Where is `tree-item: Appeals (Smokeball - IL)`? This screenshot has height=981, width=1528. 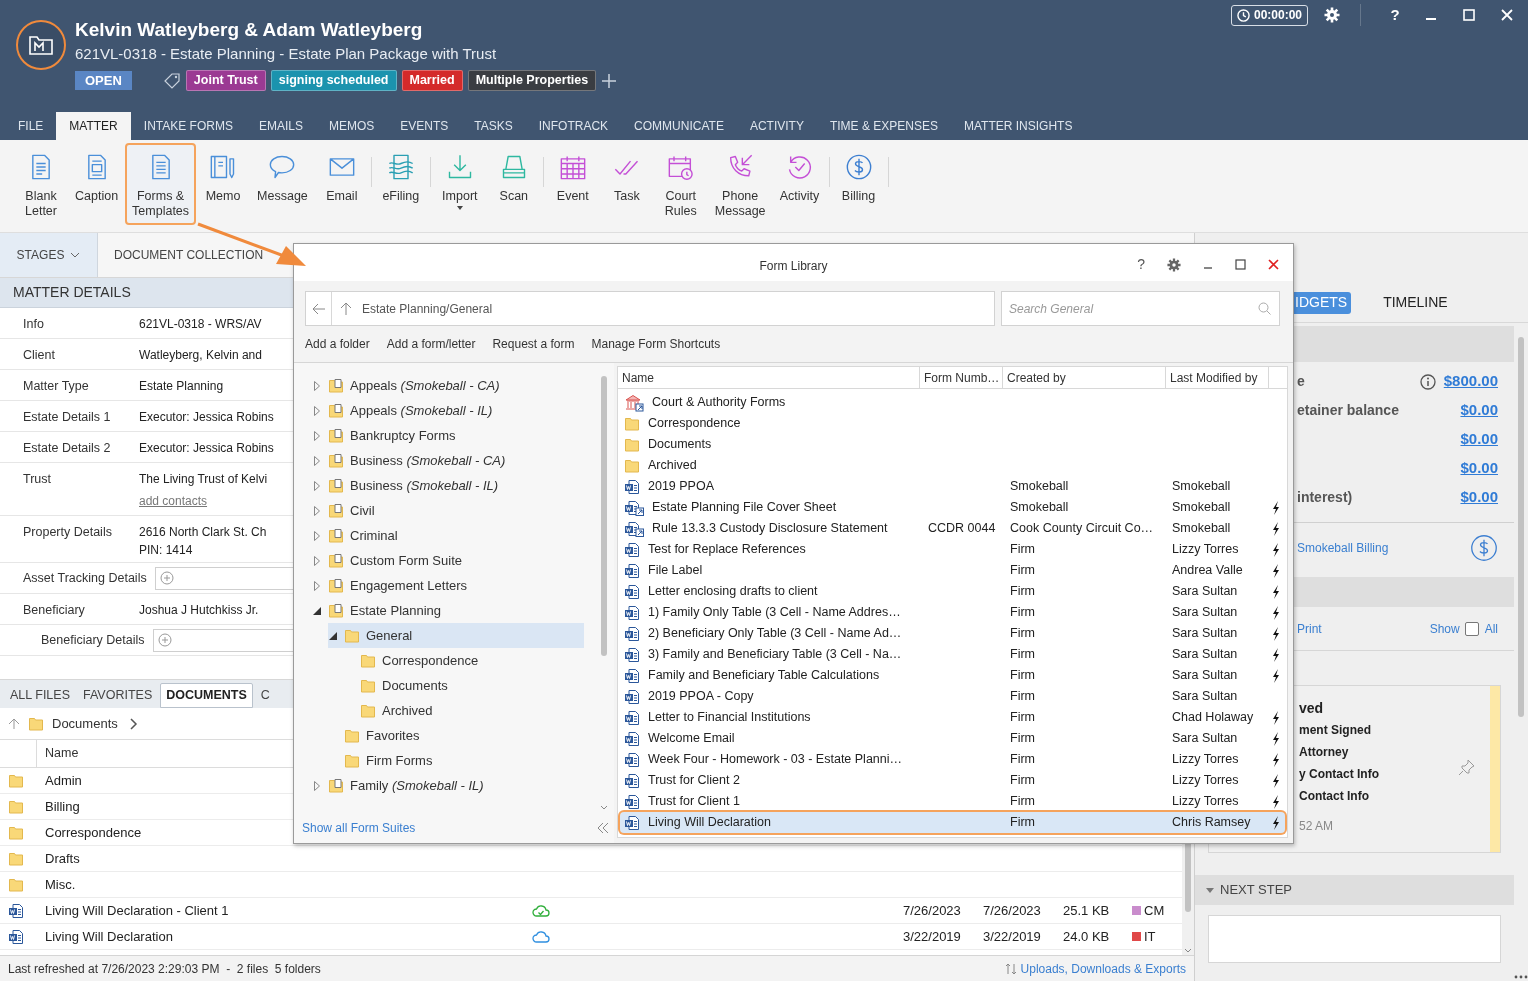 tree-item: Appeals (Smokeball - IL) is located at coordinates (448, 410).